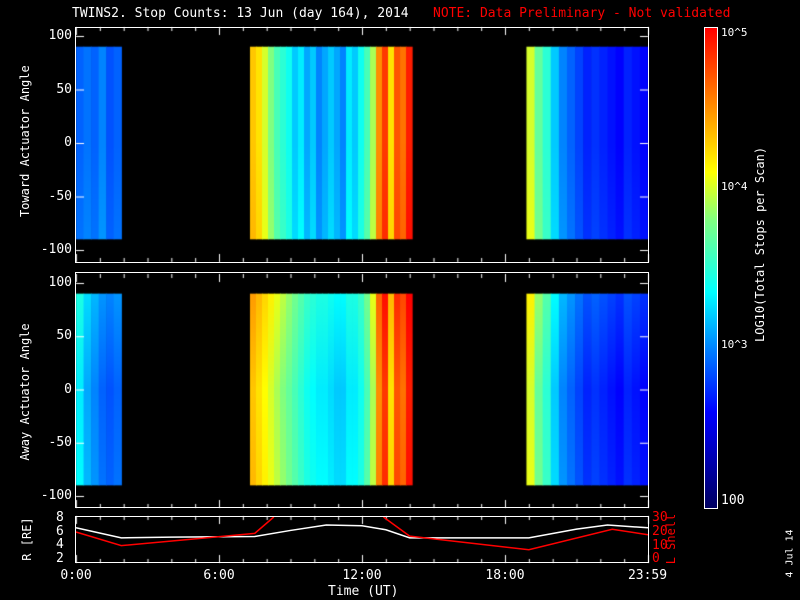  What do you see at coordinates (25, 392) in the screenshot?
I see `away-ylabel: Away Actuator Angle` at bounding box center [25, 392].